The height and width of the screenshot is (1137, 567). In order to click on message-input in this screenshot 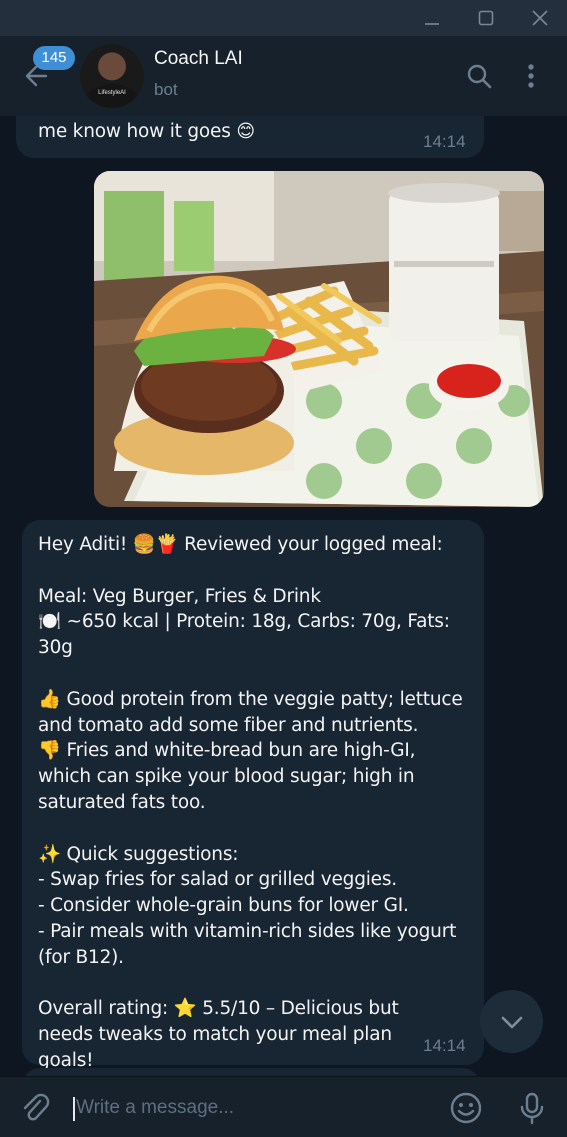, I will do `click(246, 1108)`.